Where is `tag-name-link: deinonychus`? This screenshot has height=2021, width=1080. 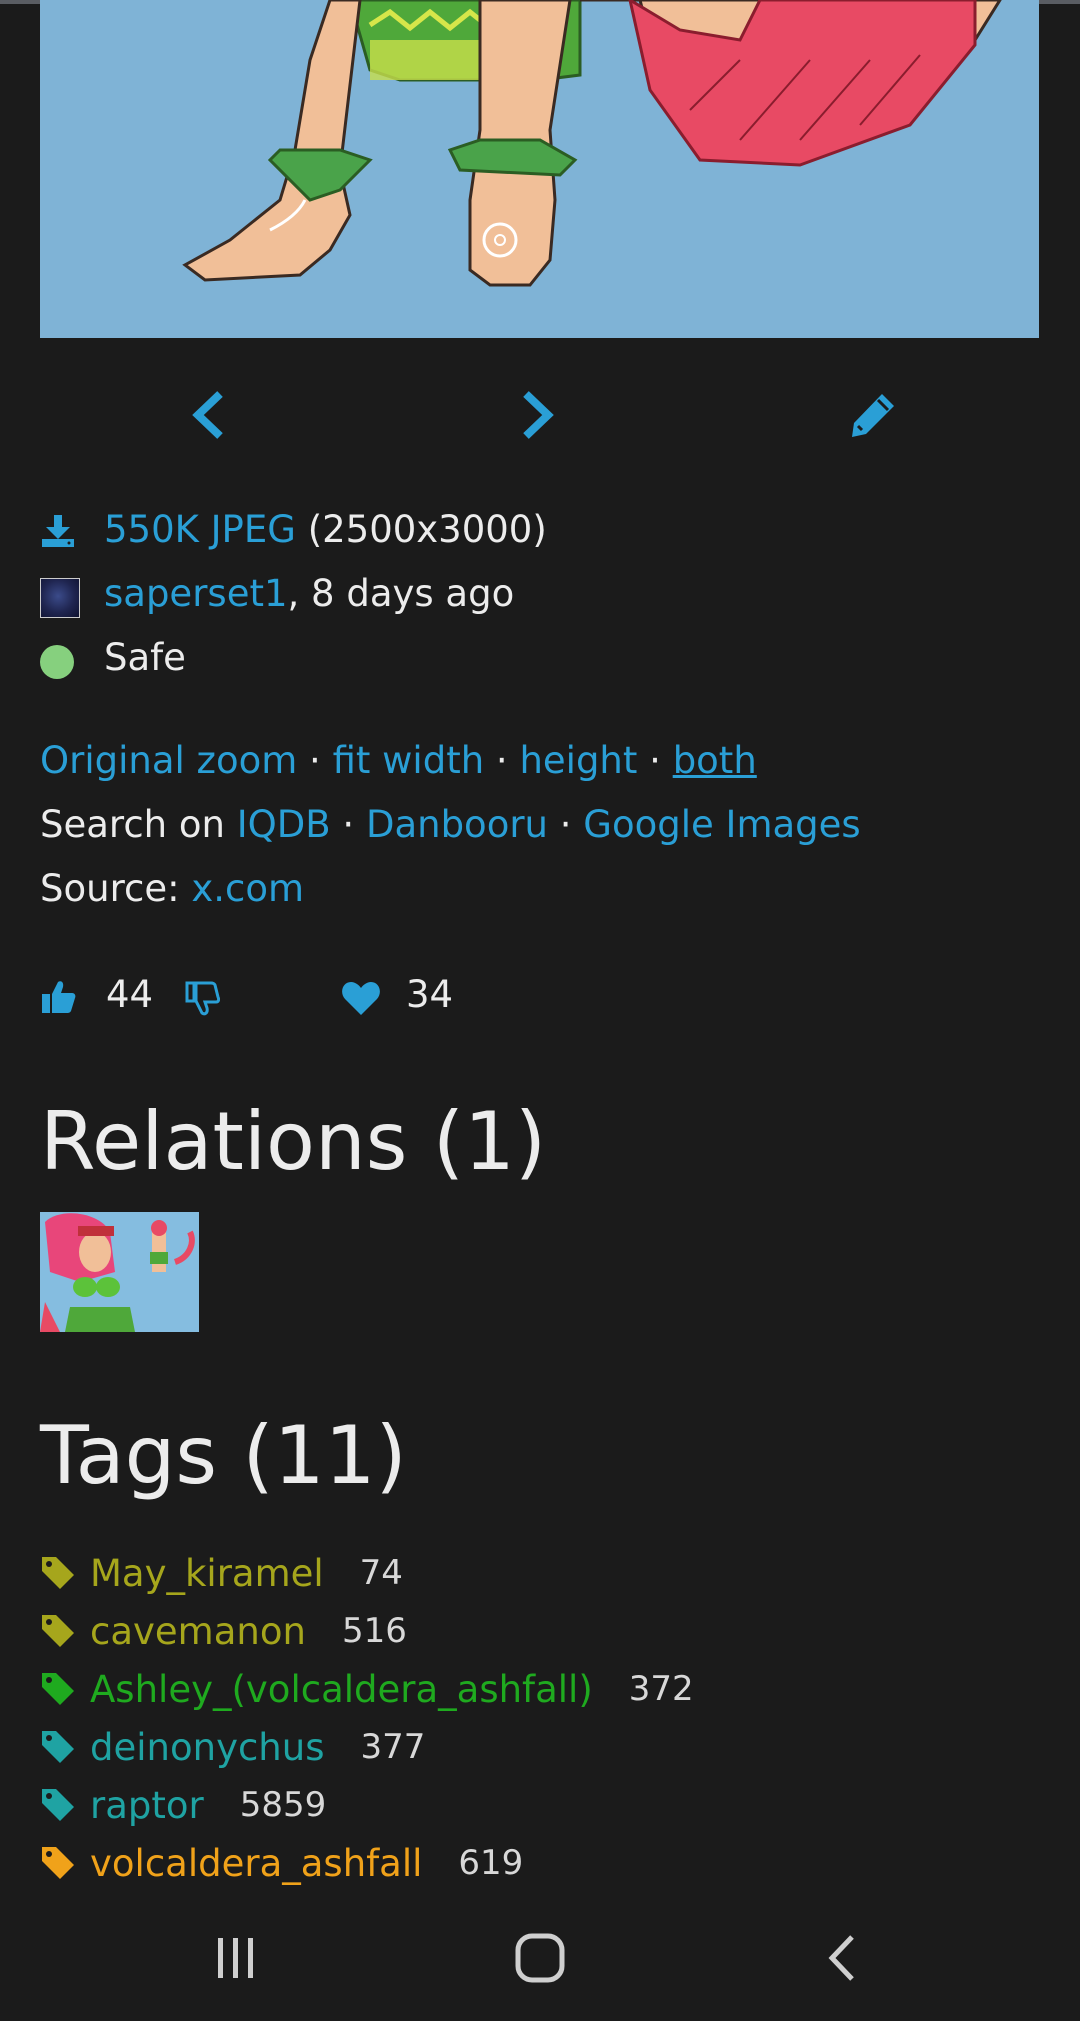 tag-name-link: deinonychus is located at coordinates (207, 1747).